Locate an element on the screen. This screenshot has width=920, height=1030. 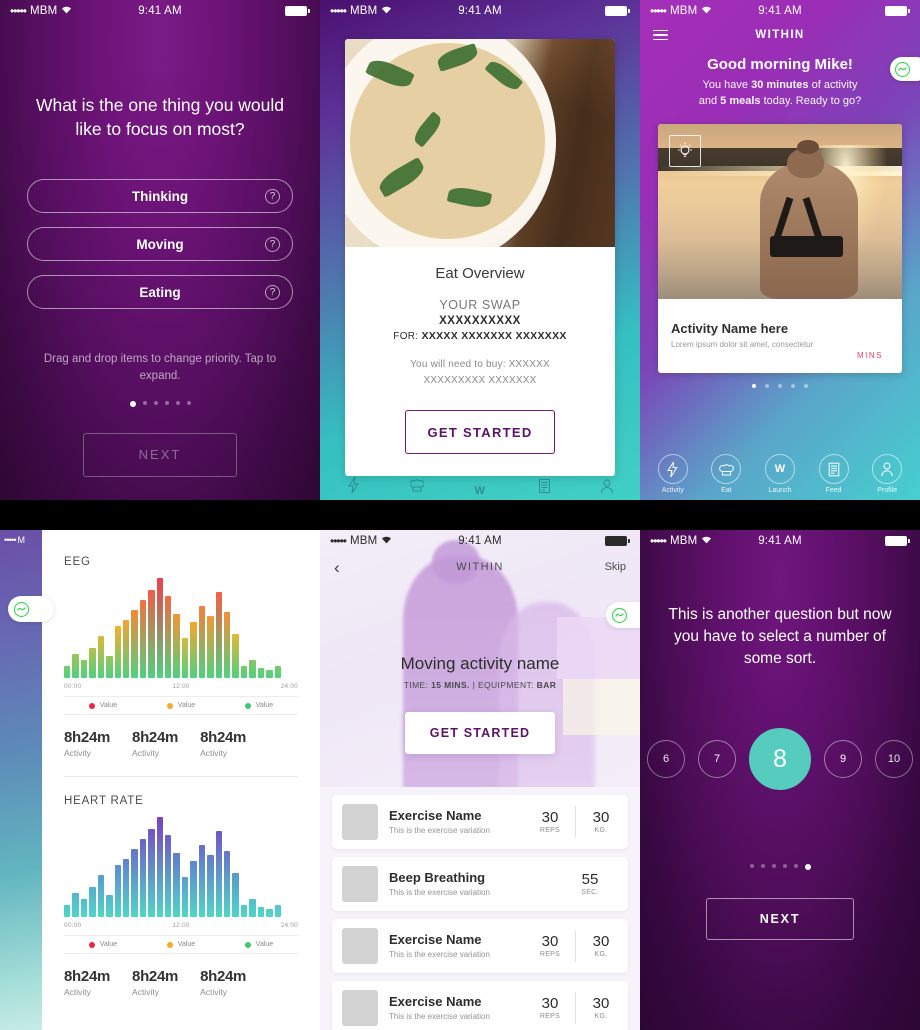
stat-value: 8h24m is located at coordinates (155, 976).